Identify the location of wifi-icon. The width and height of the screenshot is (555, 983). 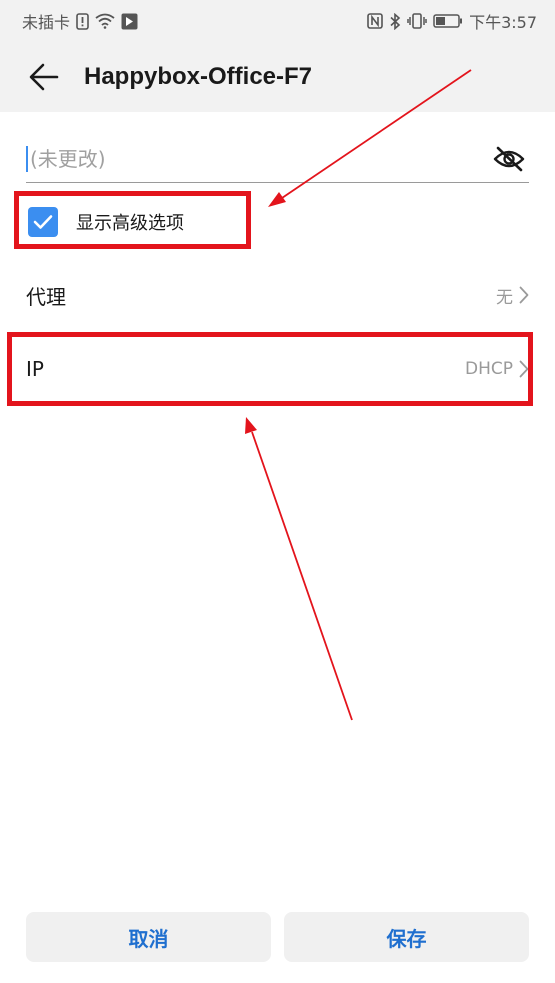
(105, 21).